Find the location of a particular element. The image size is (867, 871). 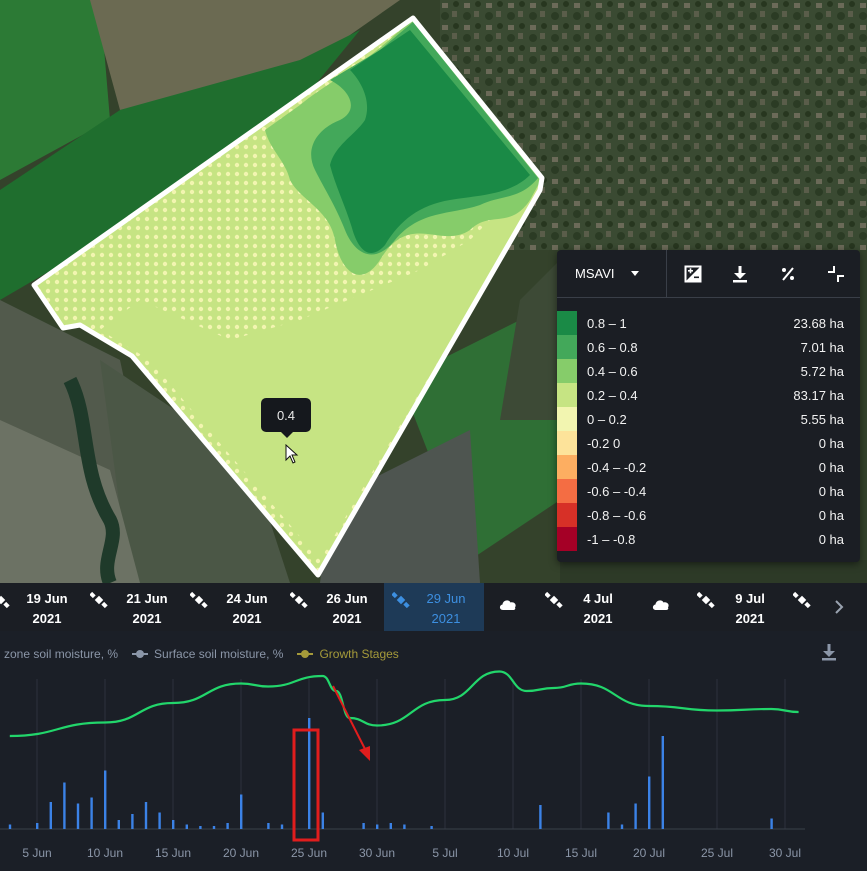

index-dropdown: MSAVI is located at coordinates (612, 273).